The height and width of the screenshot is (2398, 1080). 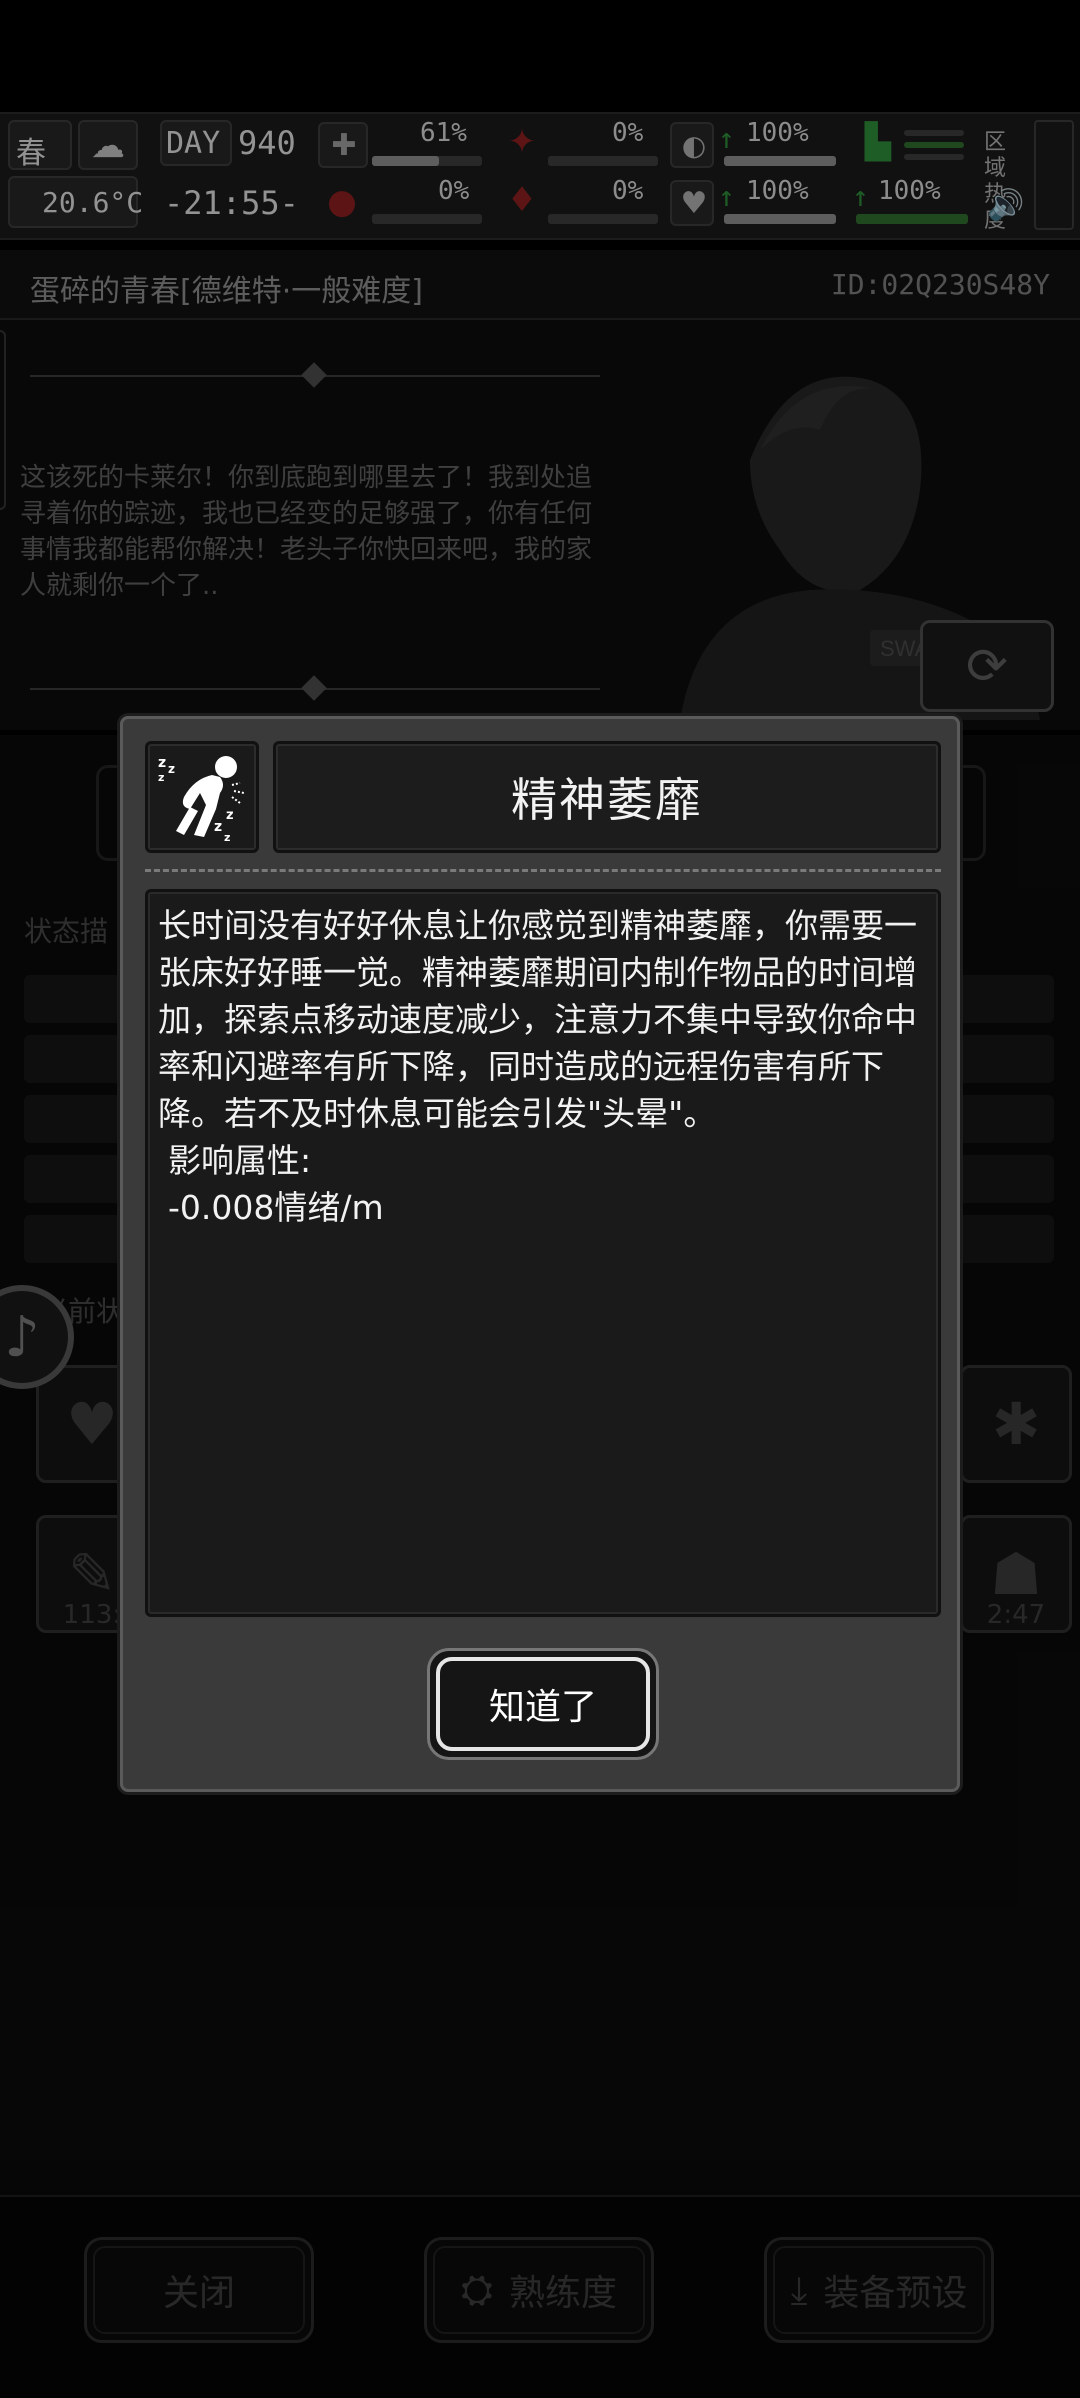 What do you see at coordinates (201, 799) in the screenshot?
I see `tired-person-icon: z z z z z z` at bounding box center [201, 799].